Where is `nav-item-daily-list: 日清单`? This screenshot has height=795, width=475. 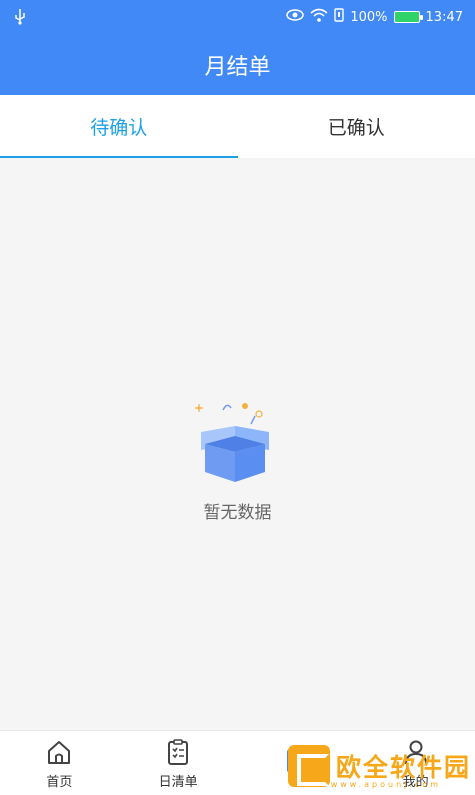 nav-item-daily-list: 日清单 is located at coordinates (178, 763).